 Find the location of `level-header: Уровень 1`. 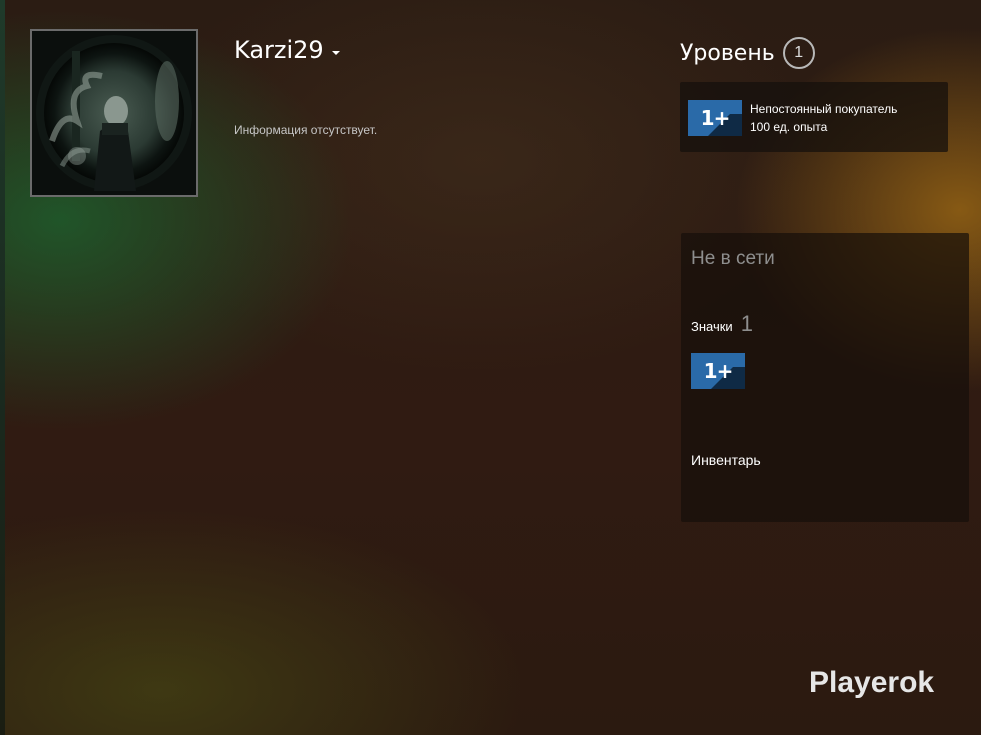

level-header: Уровень 1 is located at coordinates (747, 53).